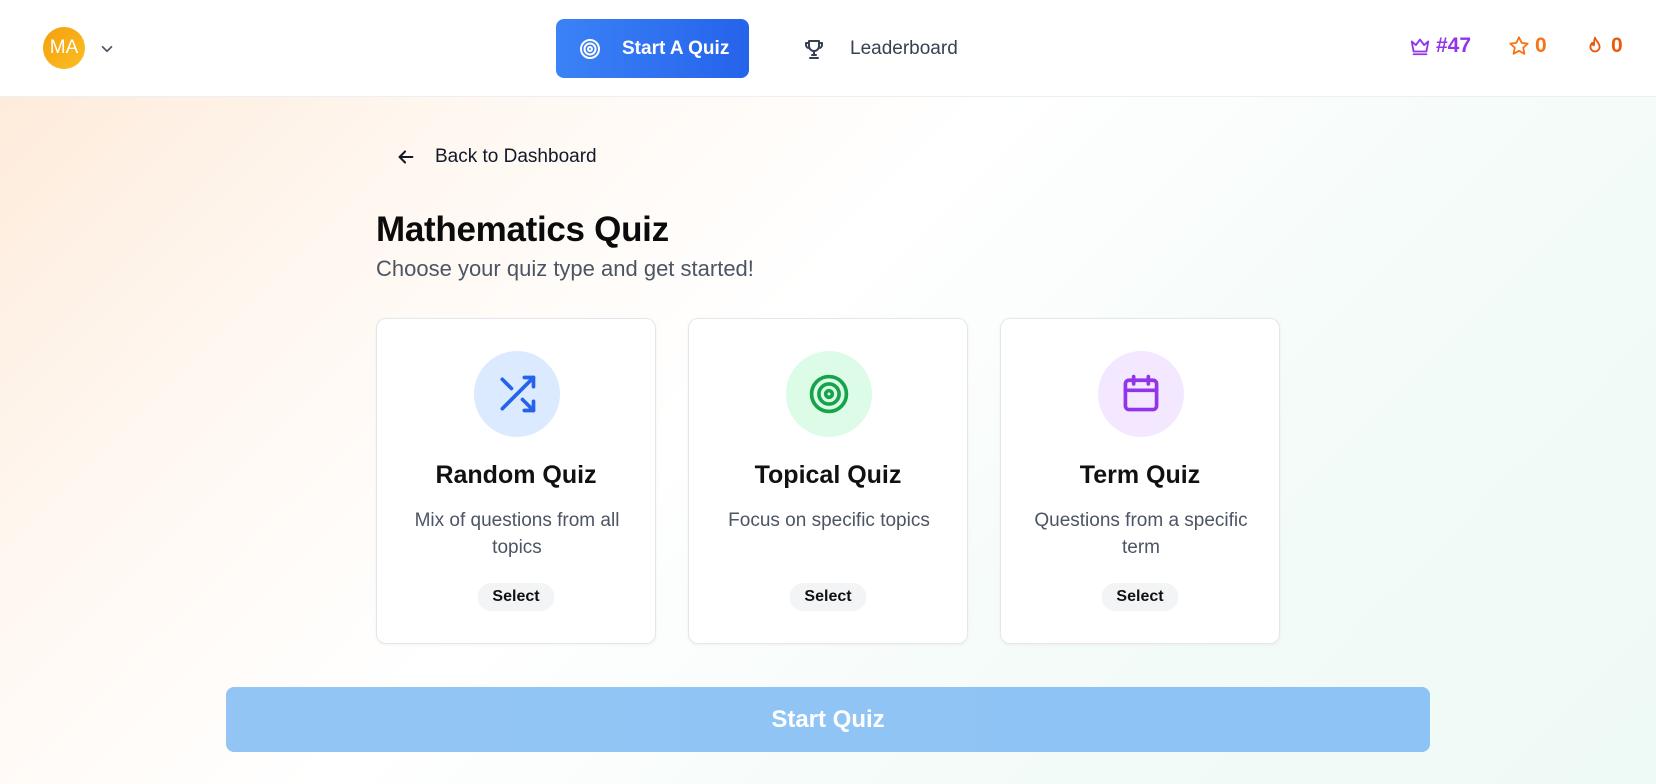  I want to click on topical-quiz-select-badge: Select, so click(828, 597).